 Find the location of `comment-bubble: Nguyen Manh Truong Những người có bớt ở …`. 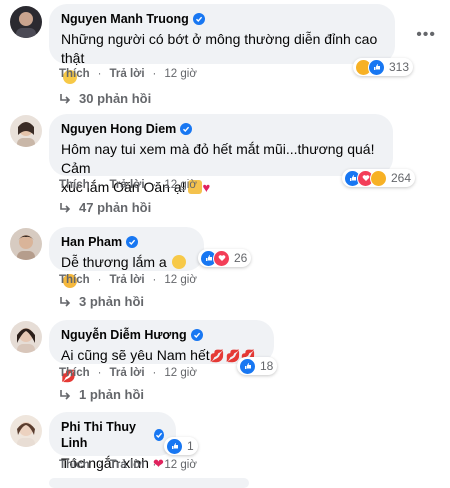

comment-bubble: Nguyen Manh Truong Những người có bớt ở … is located at coordinates (222, 44).